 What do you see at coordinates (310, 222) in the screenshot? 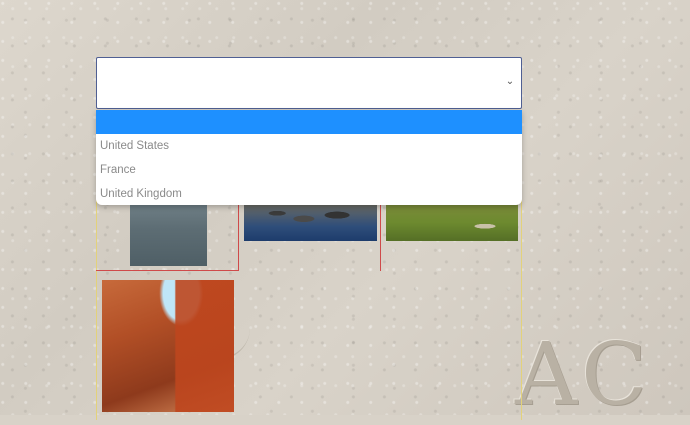
I see `gallery-image-rocks` at bounding box center [310, 222].